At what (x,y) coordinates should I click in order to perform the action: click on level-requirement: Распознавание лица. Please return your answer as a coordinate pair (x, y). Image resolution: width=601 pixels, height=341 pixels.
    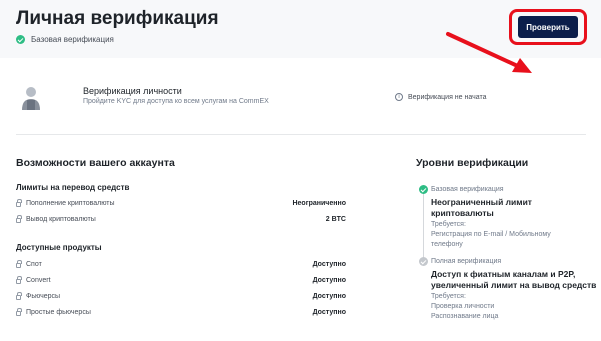
    Looking at the image, I should click on (465, 316).